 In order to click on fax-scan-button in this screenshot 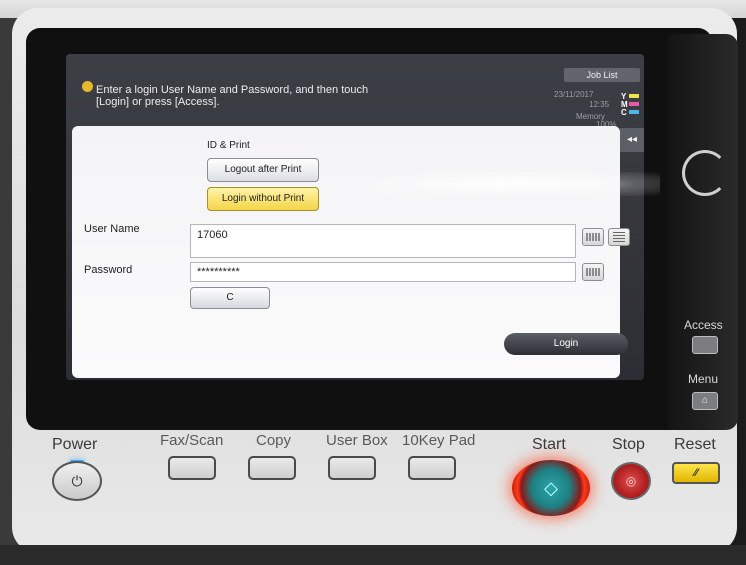, I will do `click(192, 468)`.